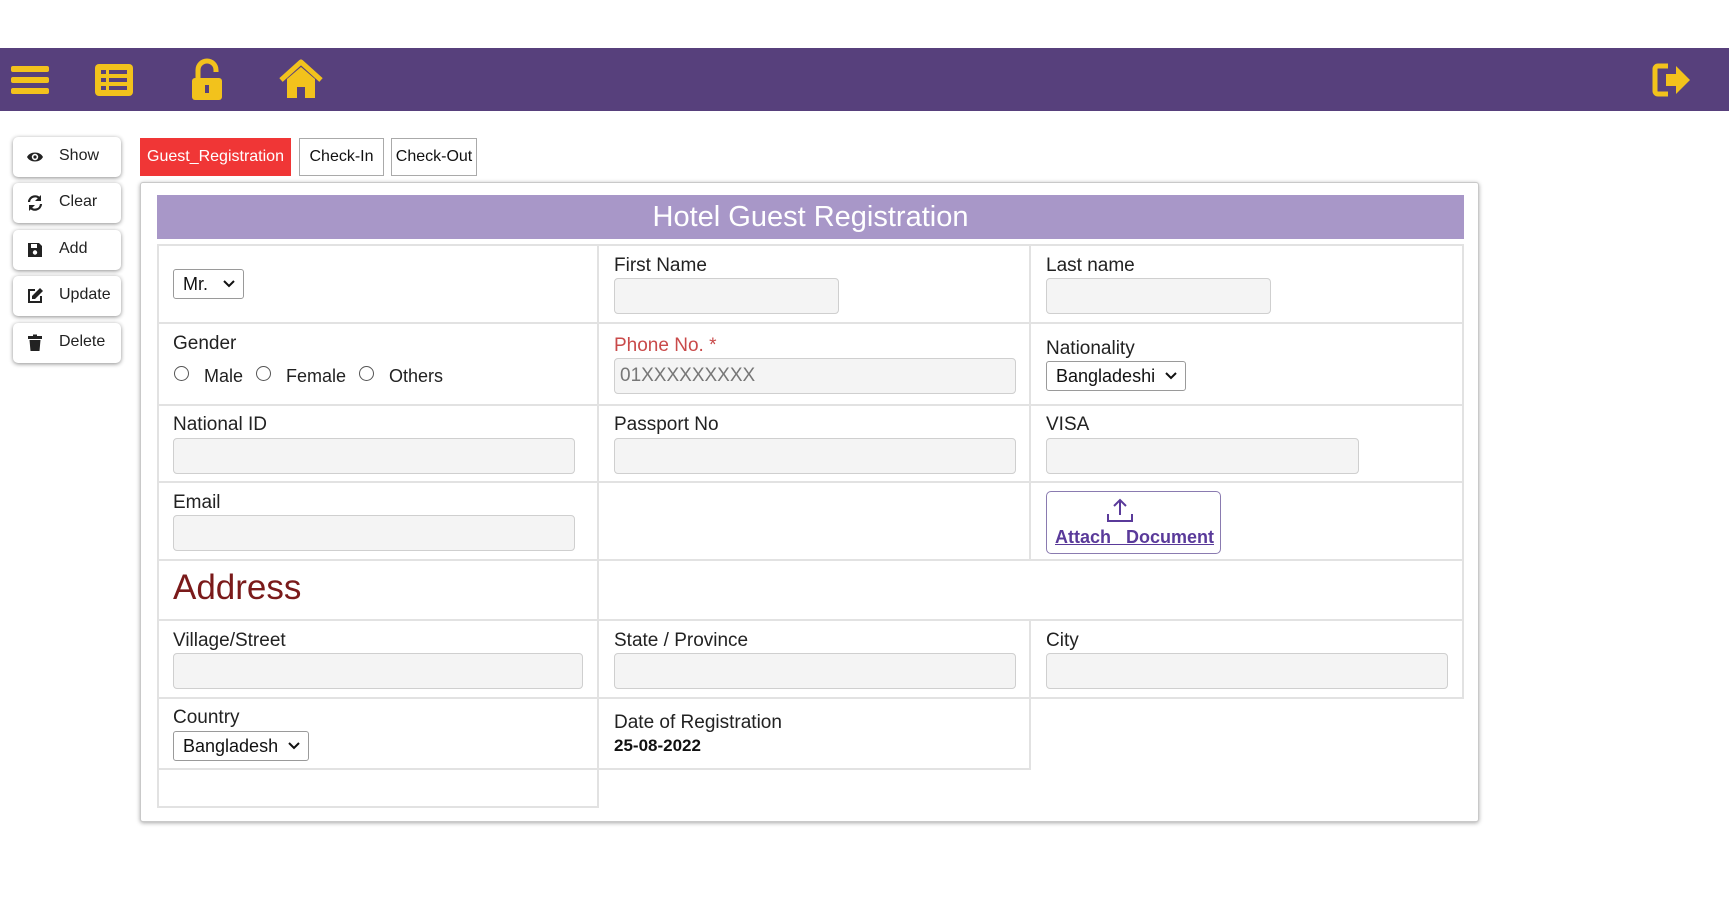  I want to click on registration-date-label: Date of Registration, so click(698, 722).